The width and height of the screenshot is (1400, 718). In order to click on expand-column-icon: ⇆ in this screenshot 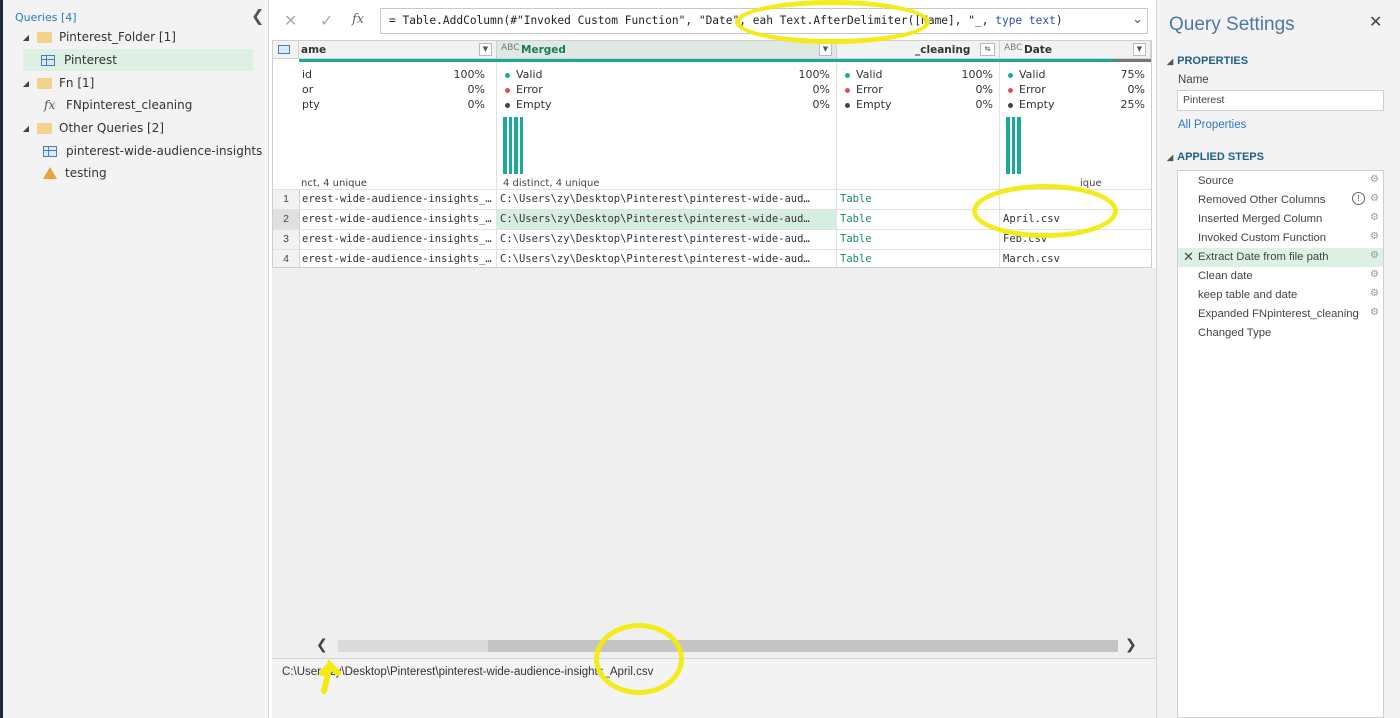, I will do `click(987, 49)`.